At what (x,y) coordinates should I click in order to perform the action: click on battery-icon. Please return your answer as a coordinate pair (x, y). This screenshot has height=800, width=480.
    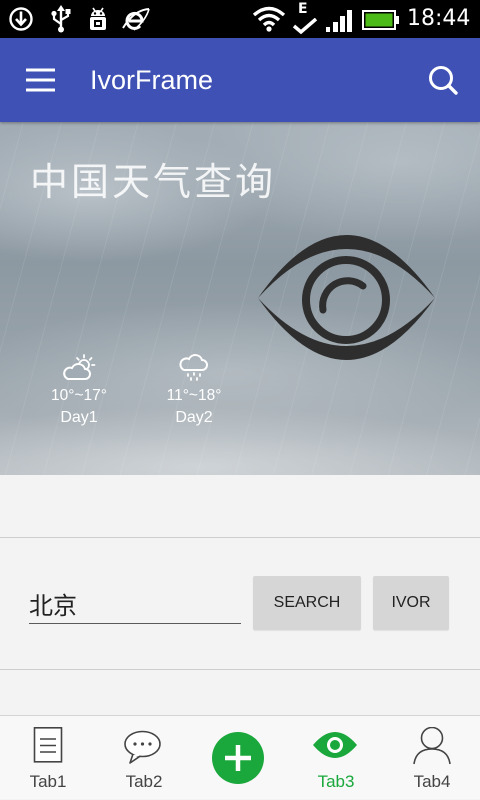
    Looking at the image, I should click on (380, 20).